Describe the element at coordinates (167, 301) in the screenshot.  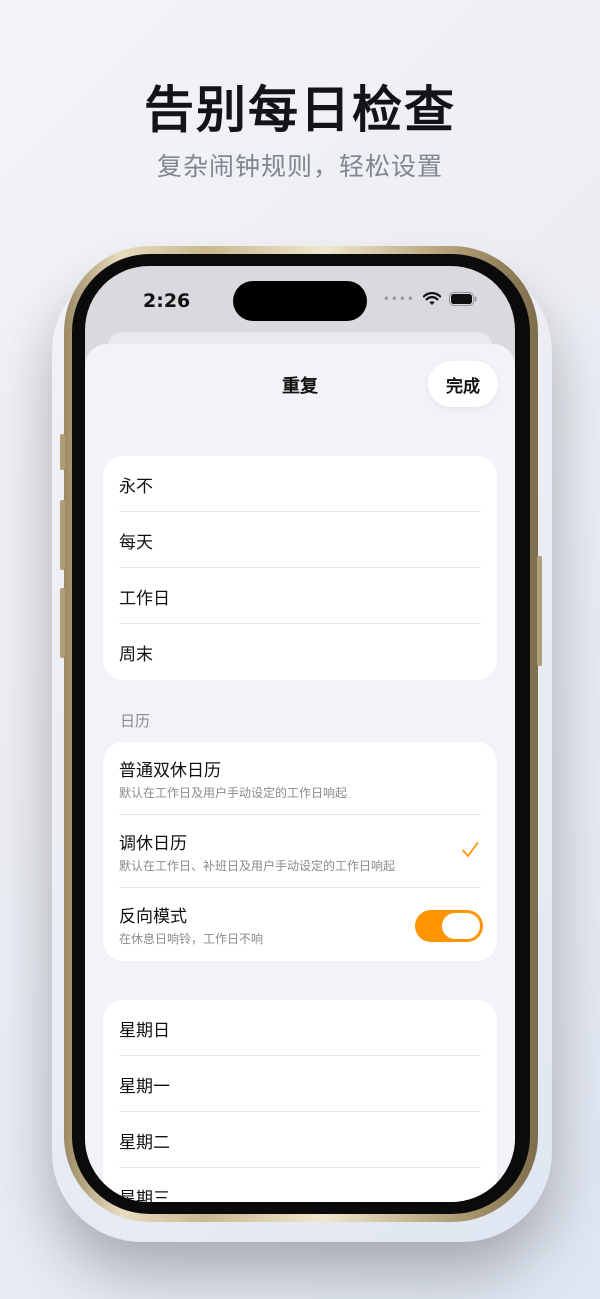
I see `status-time: 2:26` at that location.